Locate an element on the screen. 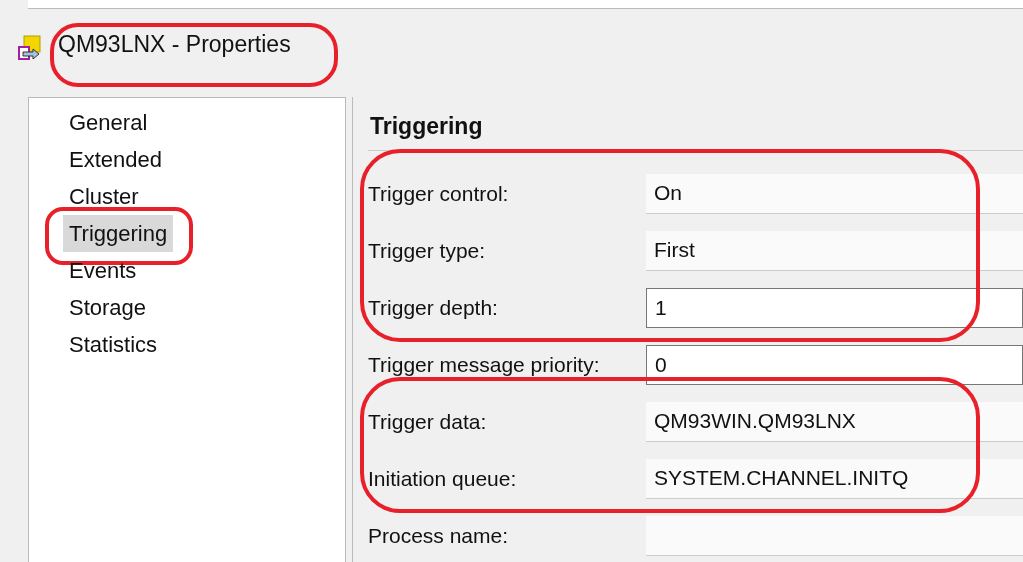 This screenshot has height=562, width=1023. input-field is located at coordinates (834, 535).